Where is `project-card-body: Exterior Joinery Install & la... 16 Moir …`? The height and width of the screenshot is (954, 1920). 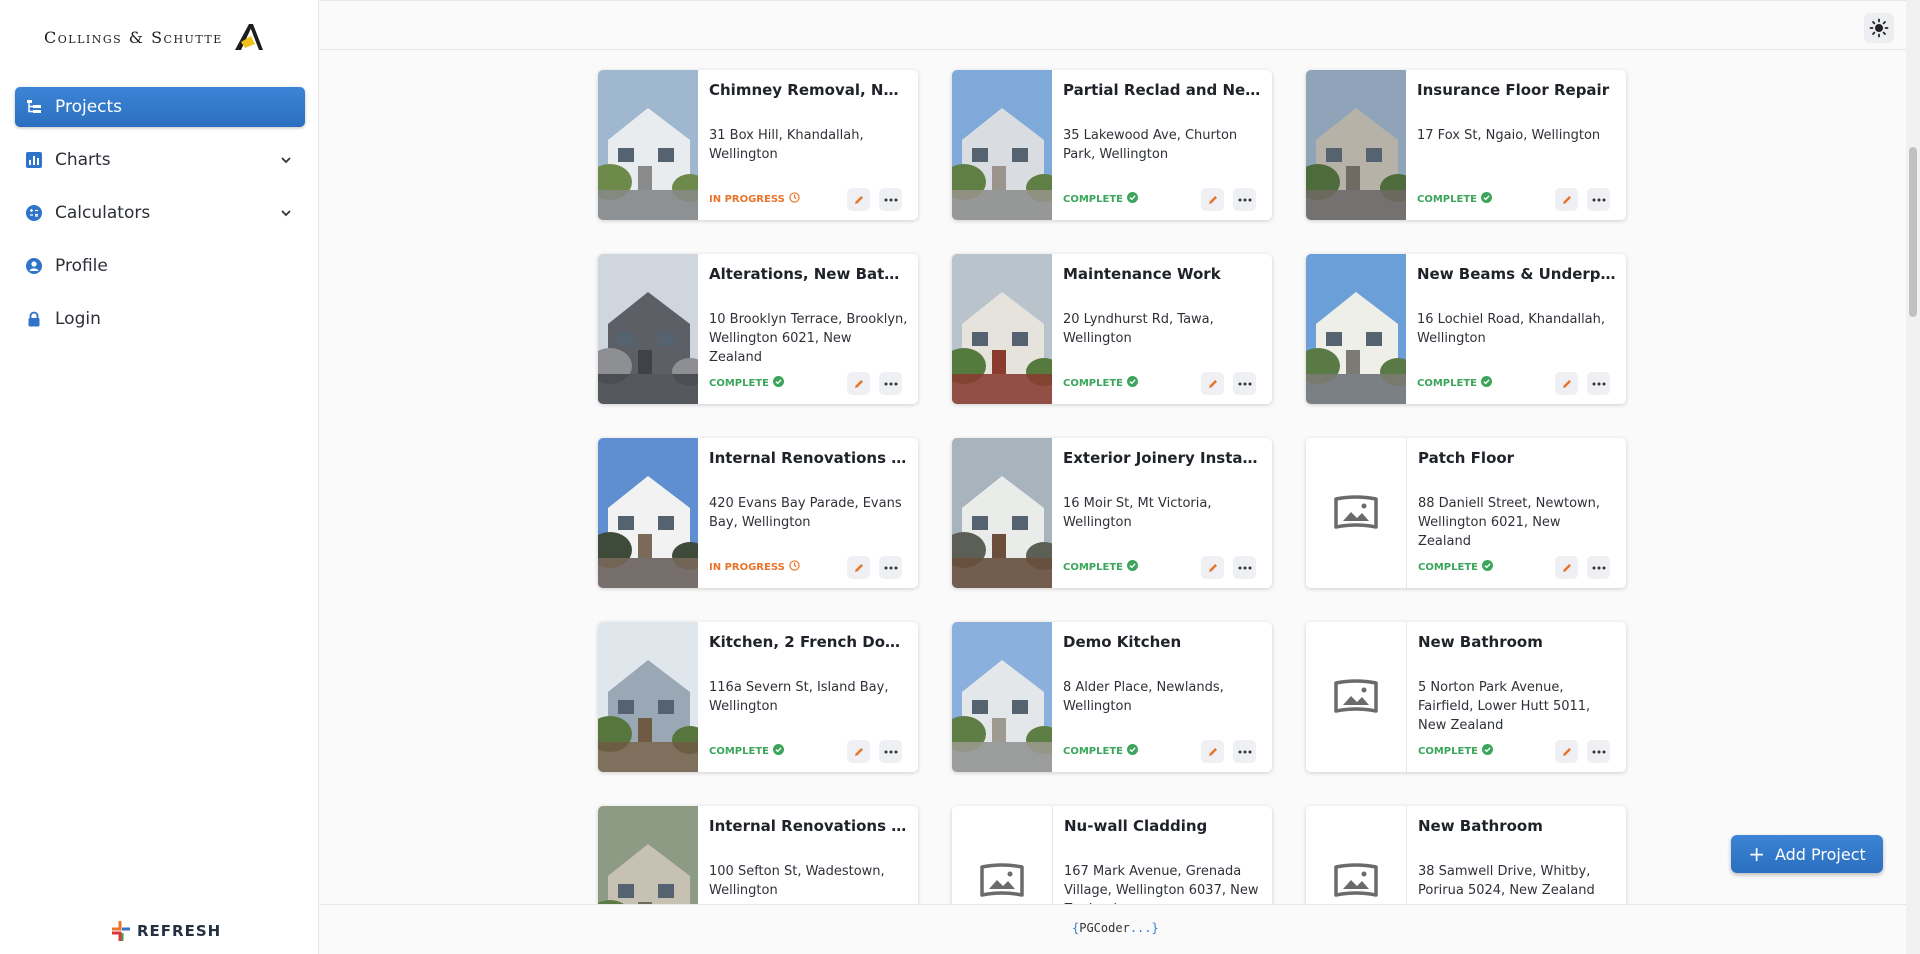
project-card-body: Exterior Joinery Install & la... 16 Moir … is located at coordinates (1162, 513).